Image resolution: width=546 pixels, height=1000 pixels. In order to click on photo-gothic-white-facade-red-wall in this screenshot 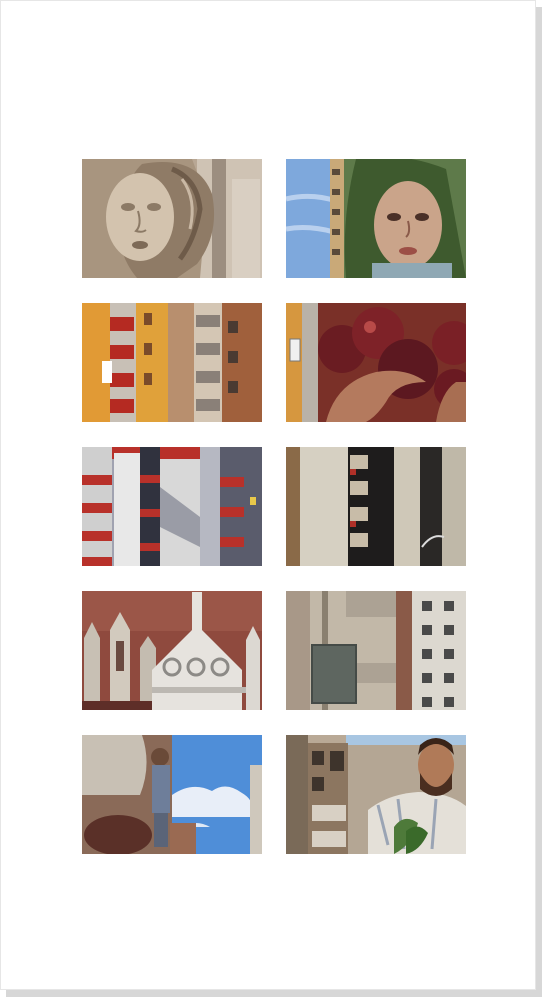, I will do `click(172, 650)`.